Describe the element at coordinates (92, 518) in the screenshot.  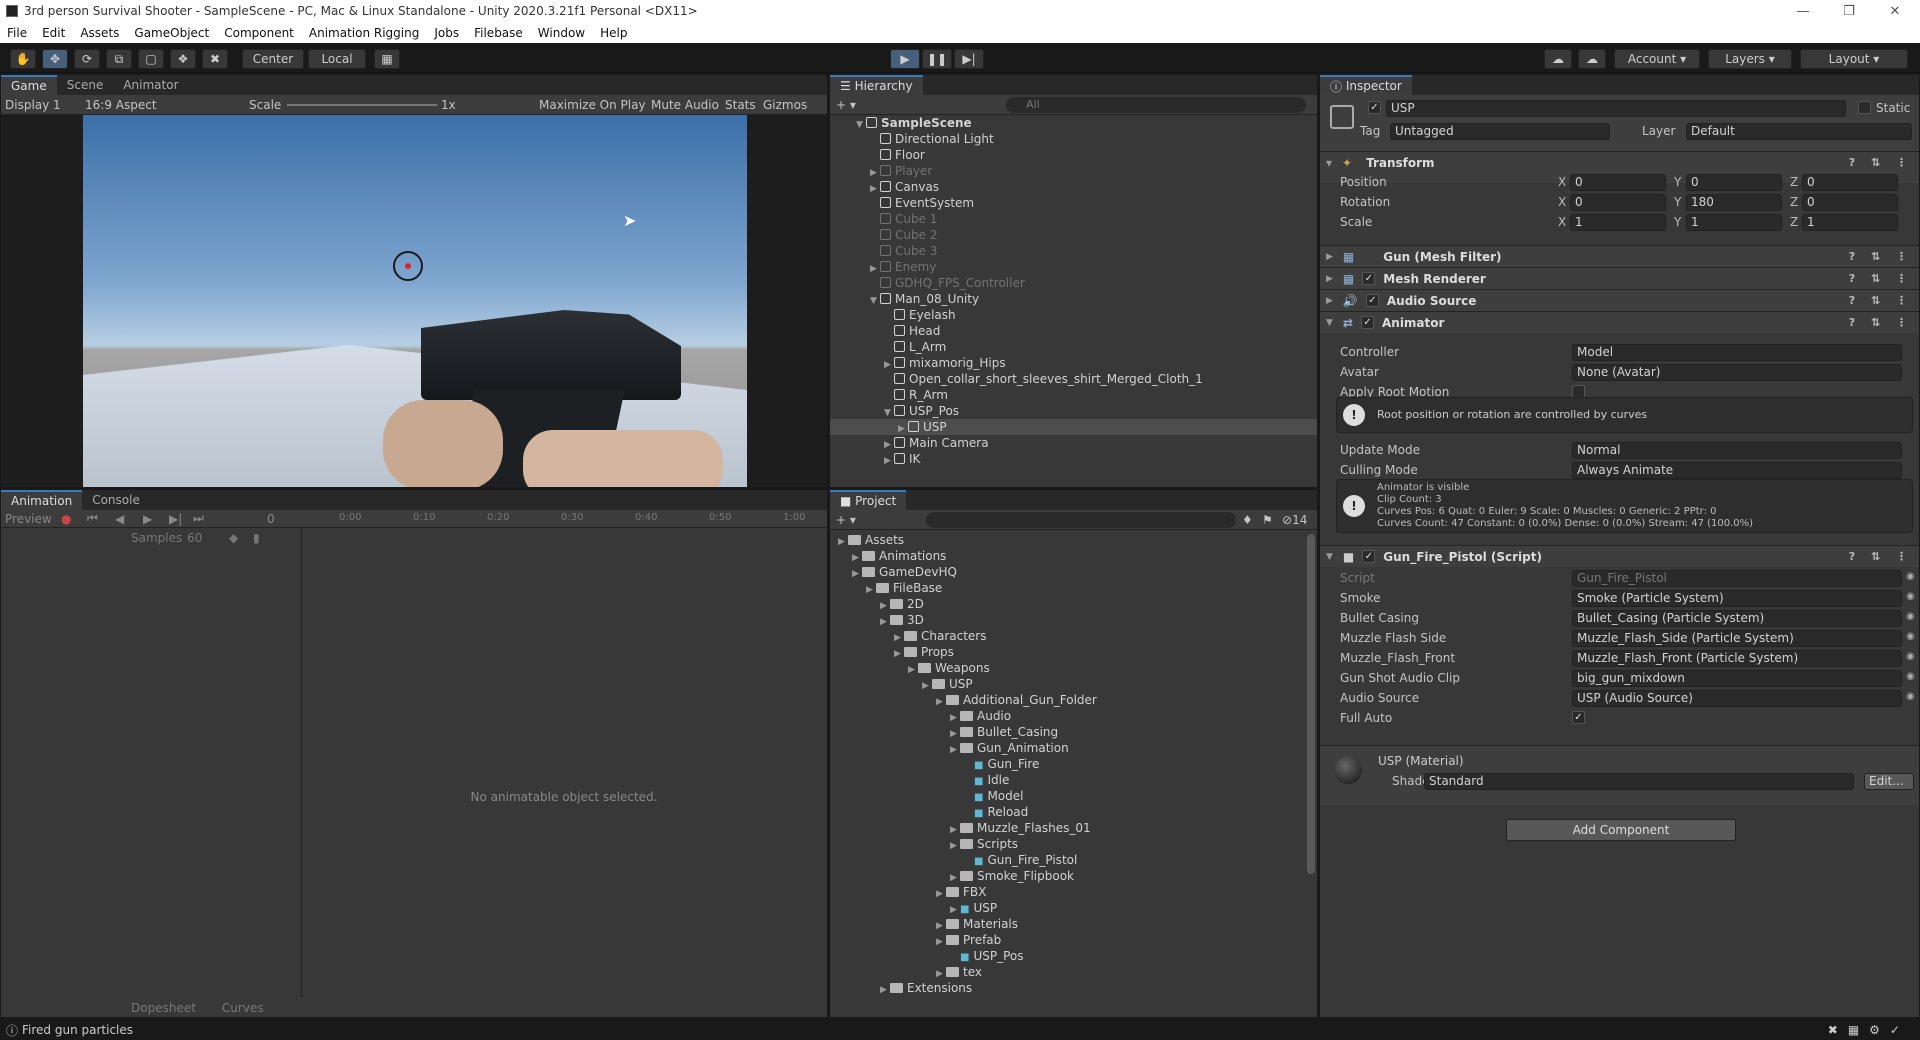
I see `first-key-icon: ⏮` at that location.